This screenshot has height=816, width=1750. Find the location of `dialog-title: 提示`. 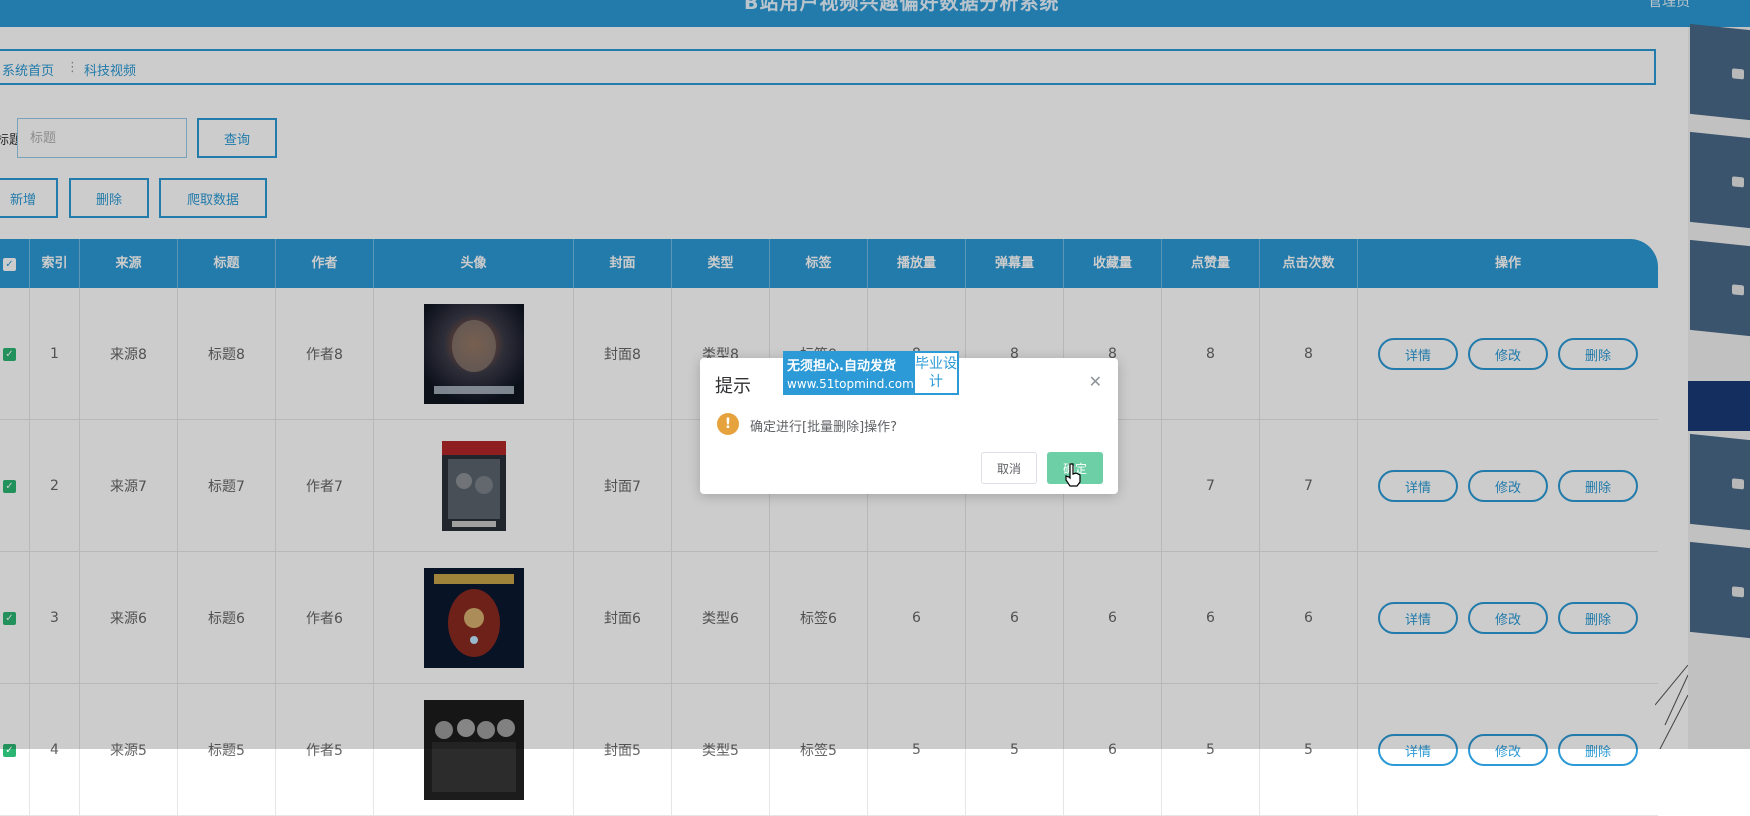

dialog-title: 提示 is located at coordinates (733, 386).